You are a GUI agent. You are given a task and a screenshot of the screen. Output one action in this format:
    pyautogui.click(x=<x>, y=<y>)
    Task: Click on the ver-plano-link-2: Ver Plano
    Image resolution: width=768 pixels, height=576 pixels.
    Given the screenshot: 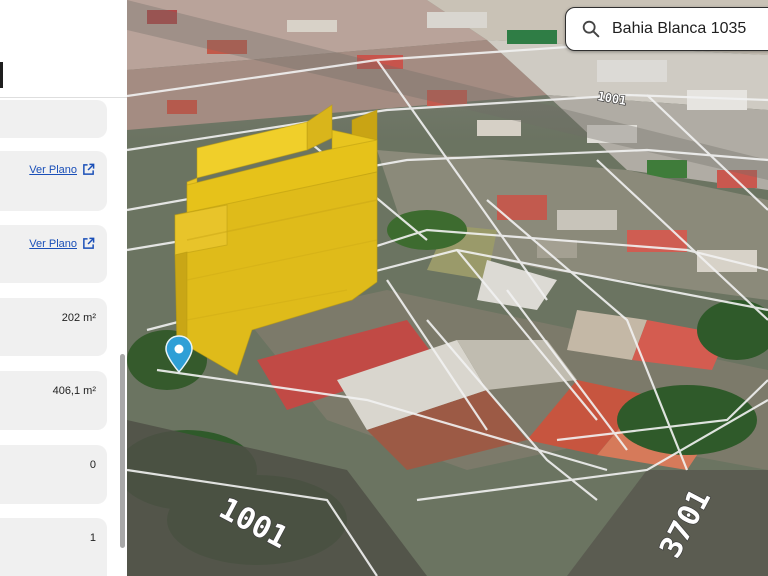 What is the action you would take?
    pyautogui.click(x=62, y=243)
    